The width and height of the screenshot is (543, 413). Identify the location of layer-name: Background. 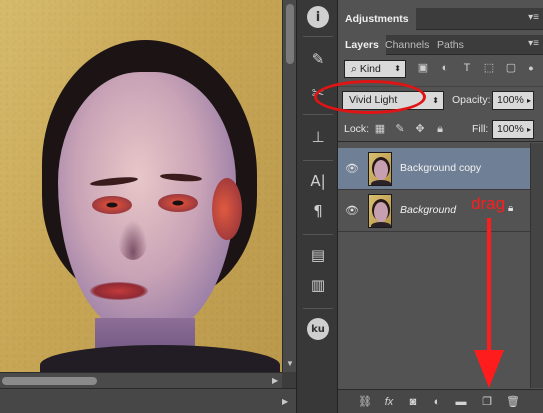
(428, 210).